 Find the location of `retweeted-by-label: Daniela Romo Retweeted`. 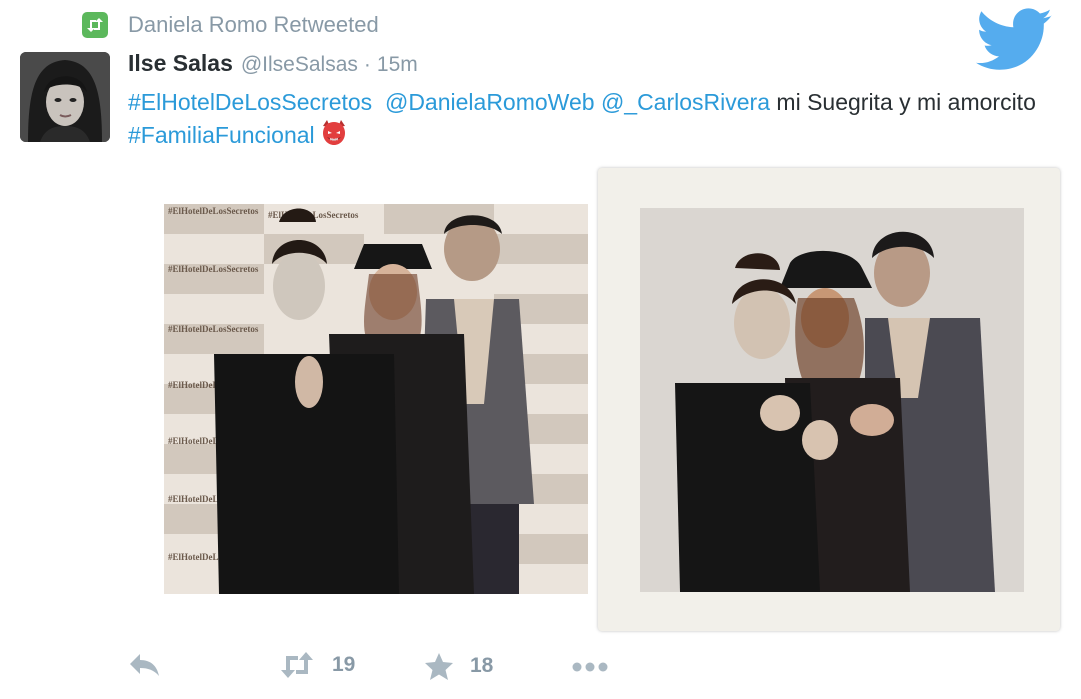

retweeted-by-label: Daniela Romo Retweeted is located at coordinates (253, 25).